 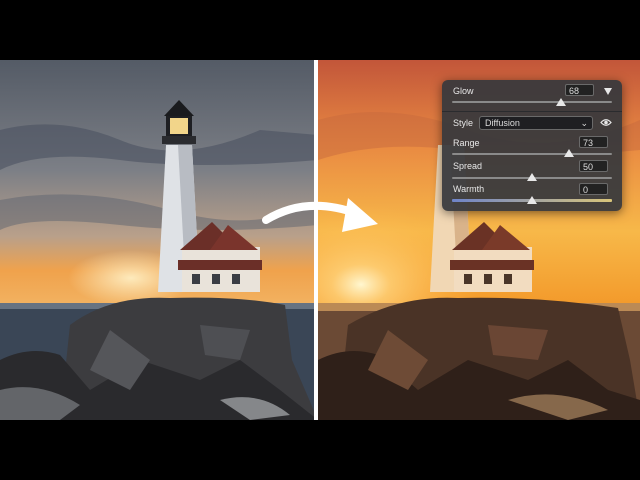 I want to click on warmth-control: Warmth 0, so click(x=532, y=192).